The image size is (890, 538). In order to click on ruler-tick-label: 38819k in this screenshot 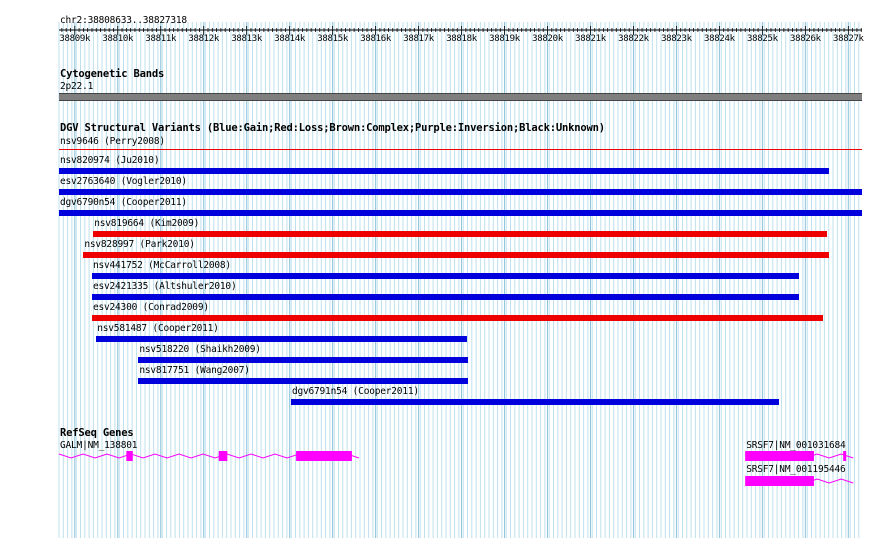, I will do `click(504, 39)`.